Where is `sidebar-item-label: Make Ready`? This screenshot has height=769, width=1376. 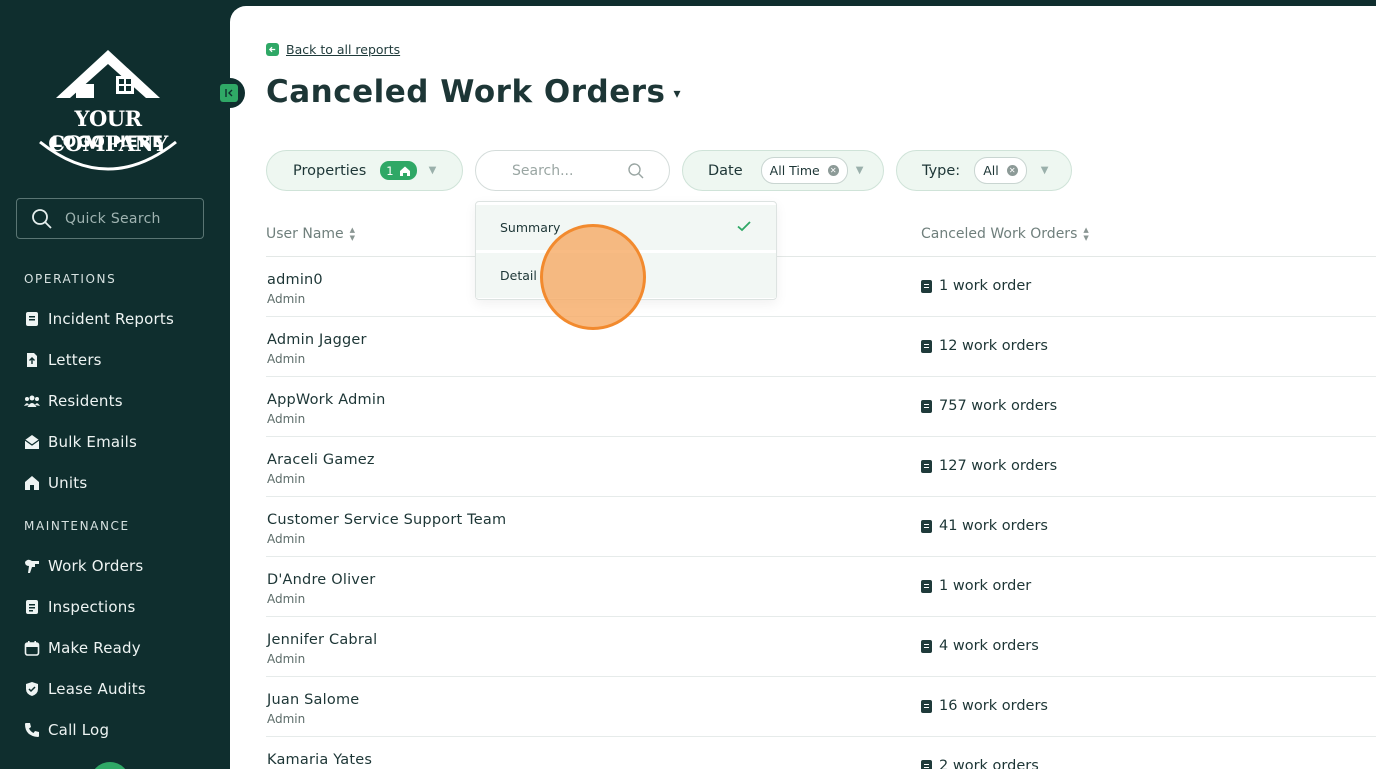
sidebar-item-label: Make Ready is located at coordinates (94, 648).